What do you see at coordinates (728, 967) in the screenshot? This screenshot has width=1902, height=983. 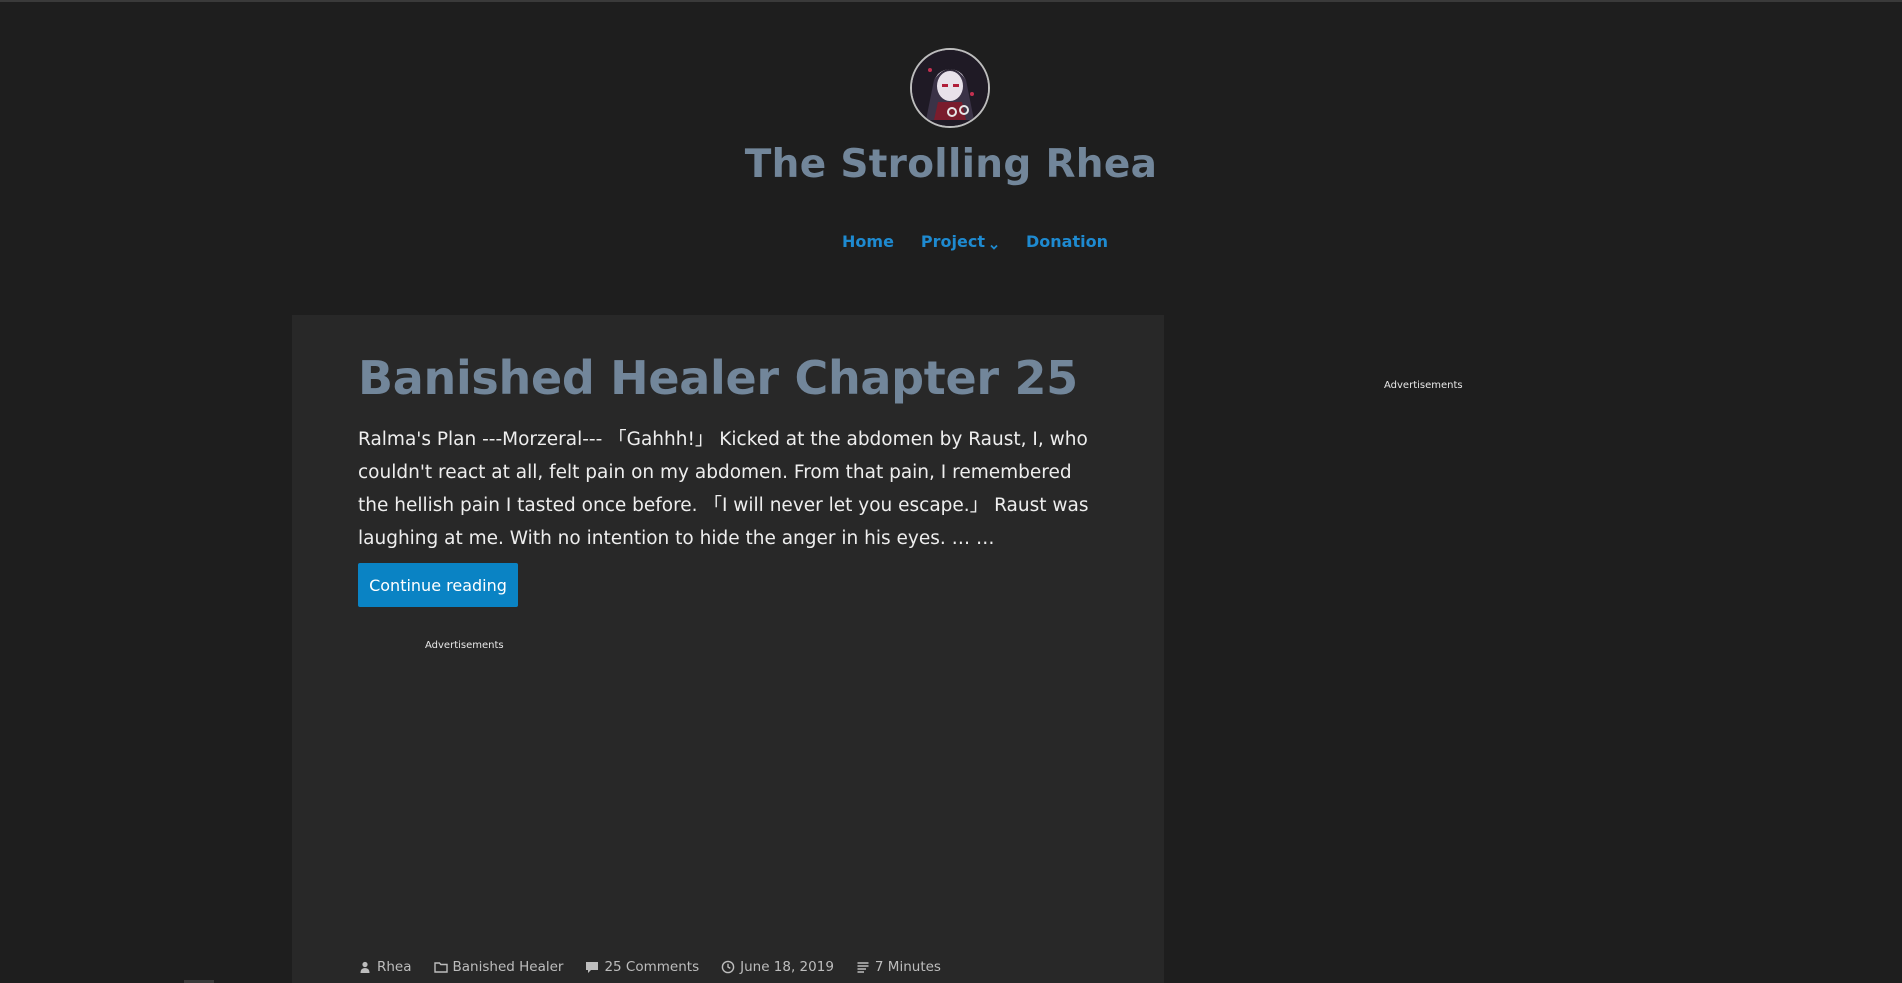 I see `clock-icon` at bounding box center [728, 967].